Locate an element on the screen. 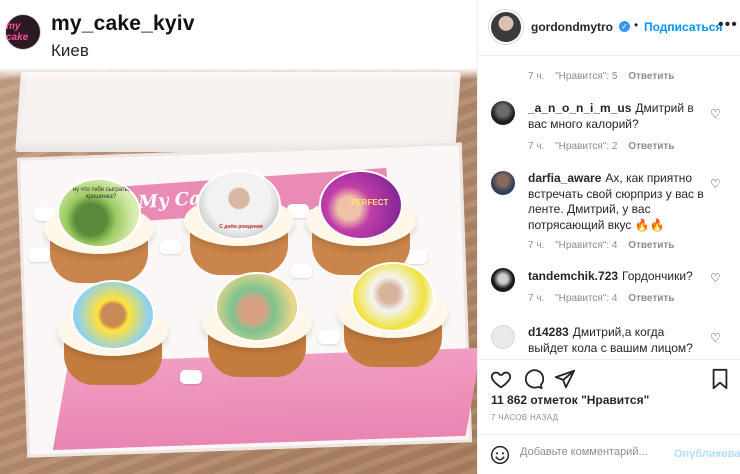 This screenshot has width=740, height=474. likes-count: 11 862 отметок "Нравится" is located at coordinates (570, 400).